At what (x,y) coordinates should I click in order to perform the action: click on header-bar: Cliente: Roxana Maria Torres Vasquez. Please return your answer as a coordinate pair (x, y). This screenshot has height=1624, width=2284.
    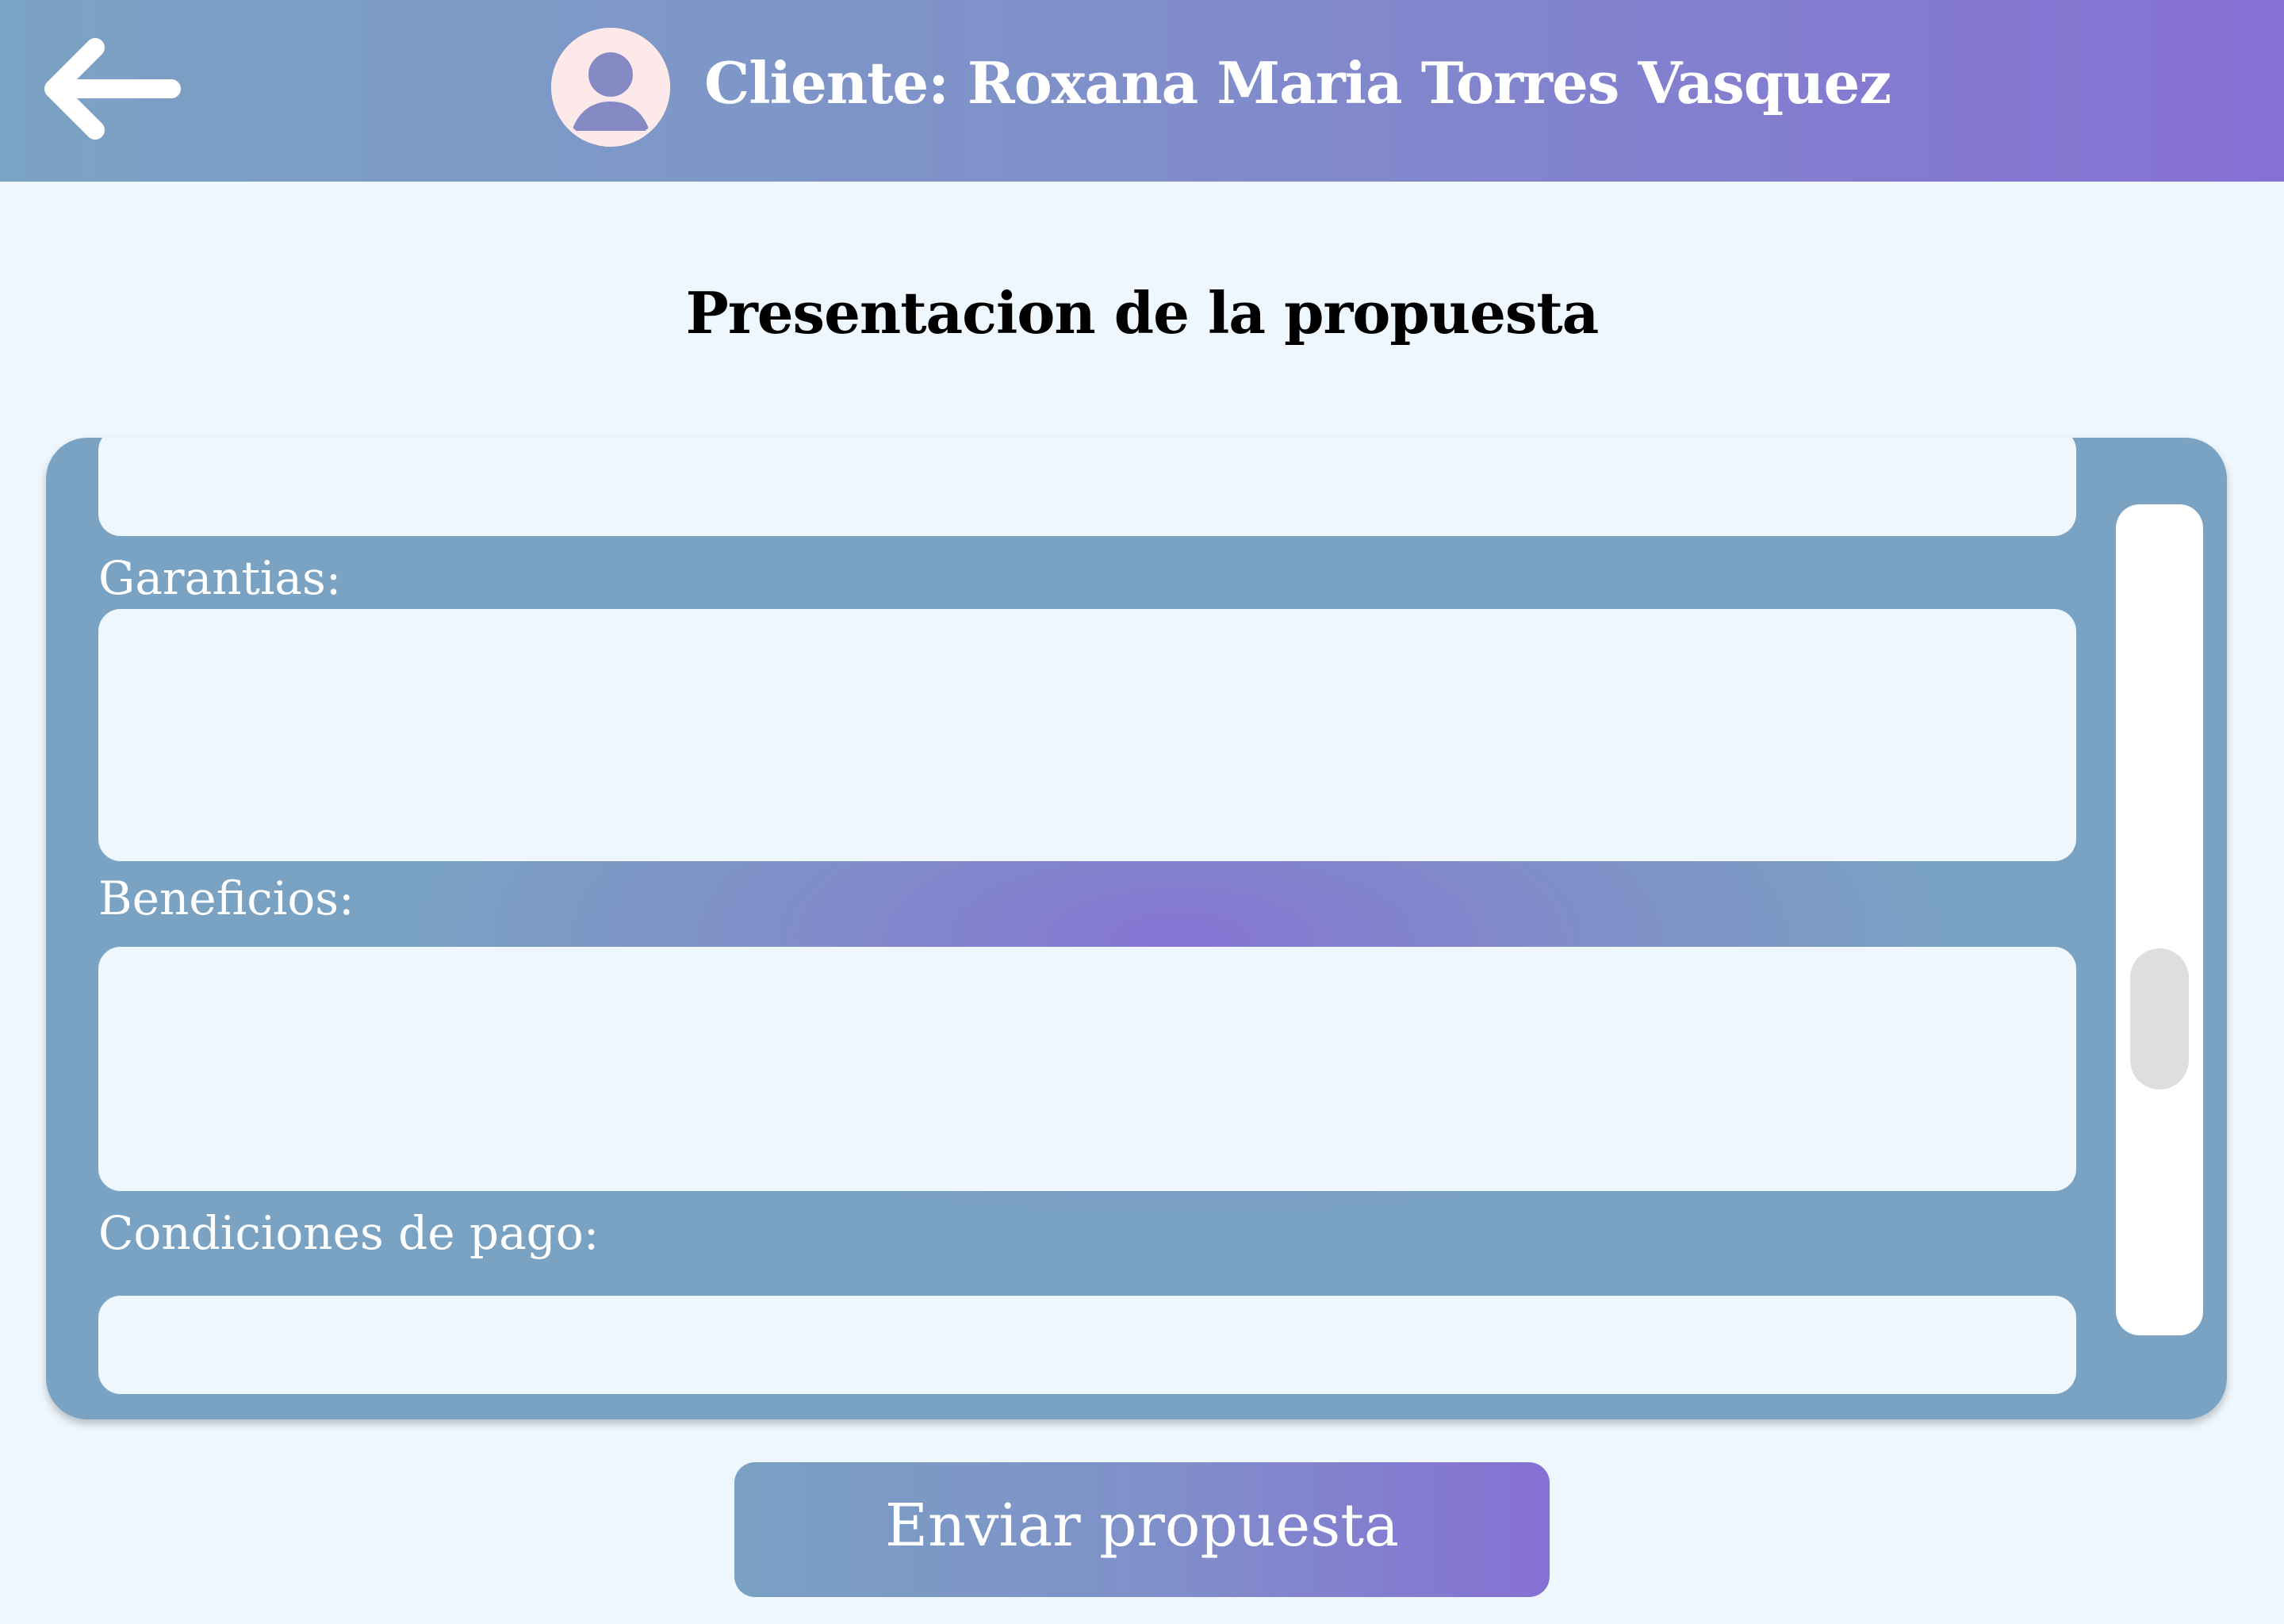
    Looking at the image, I should click on (1142, 91).